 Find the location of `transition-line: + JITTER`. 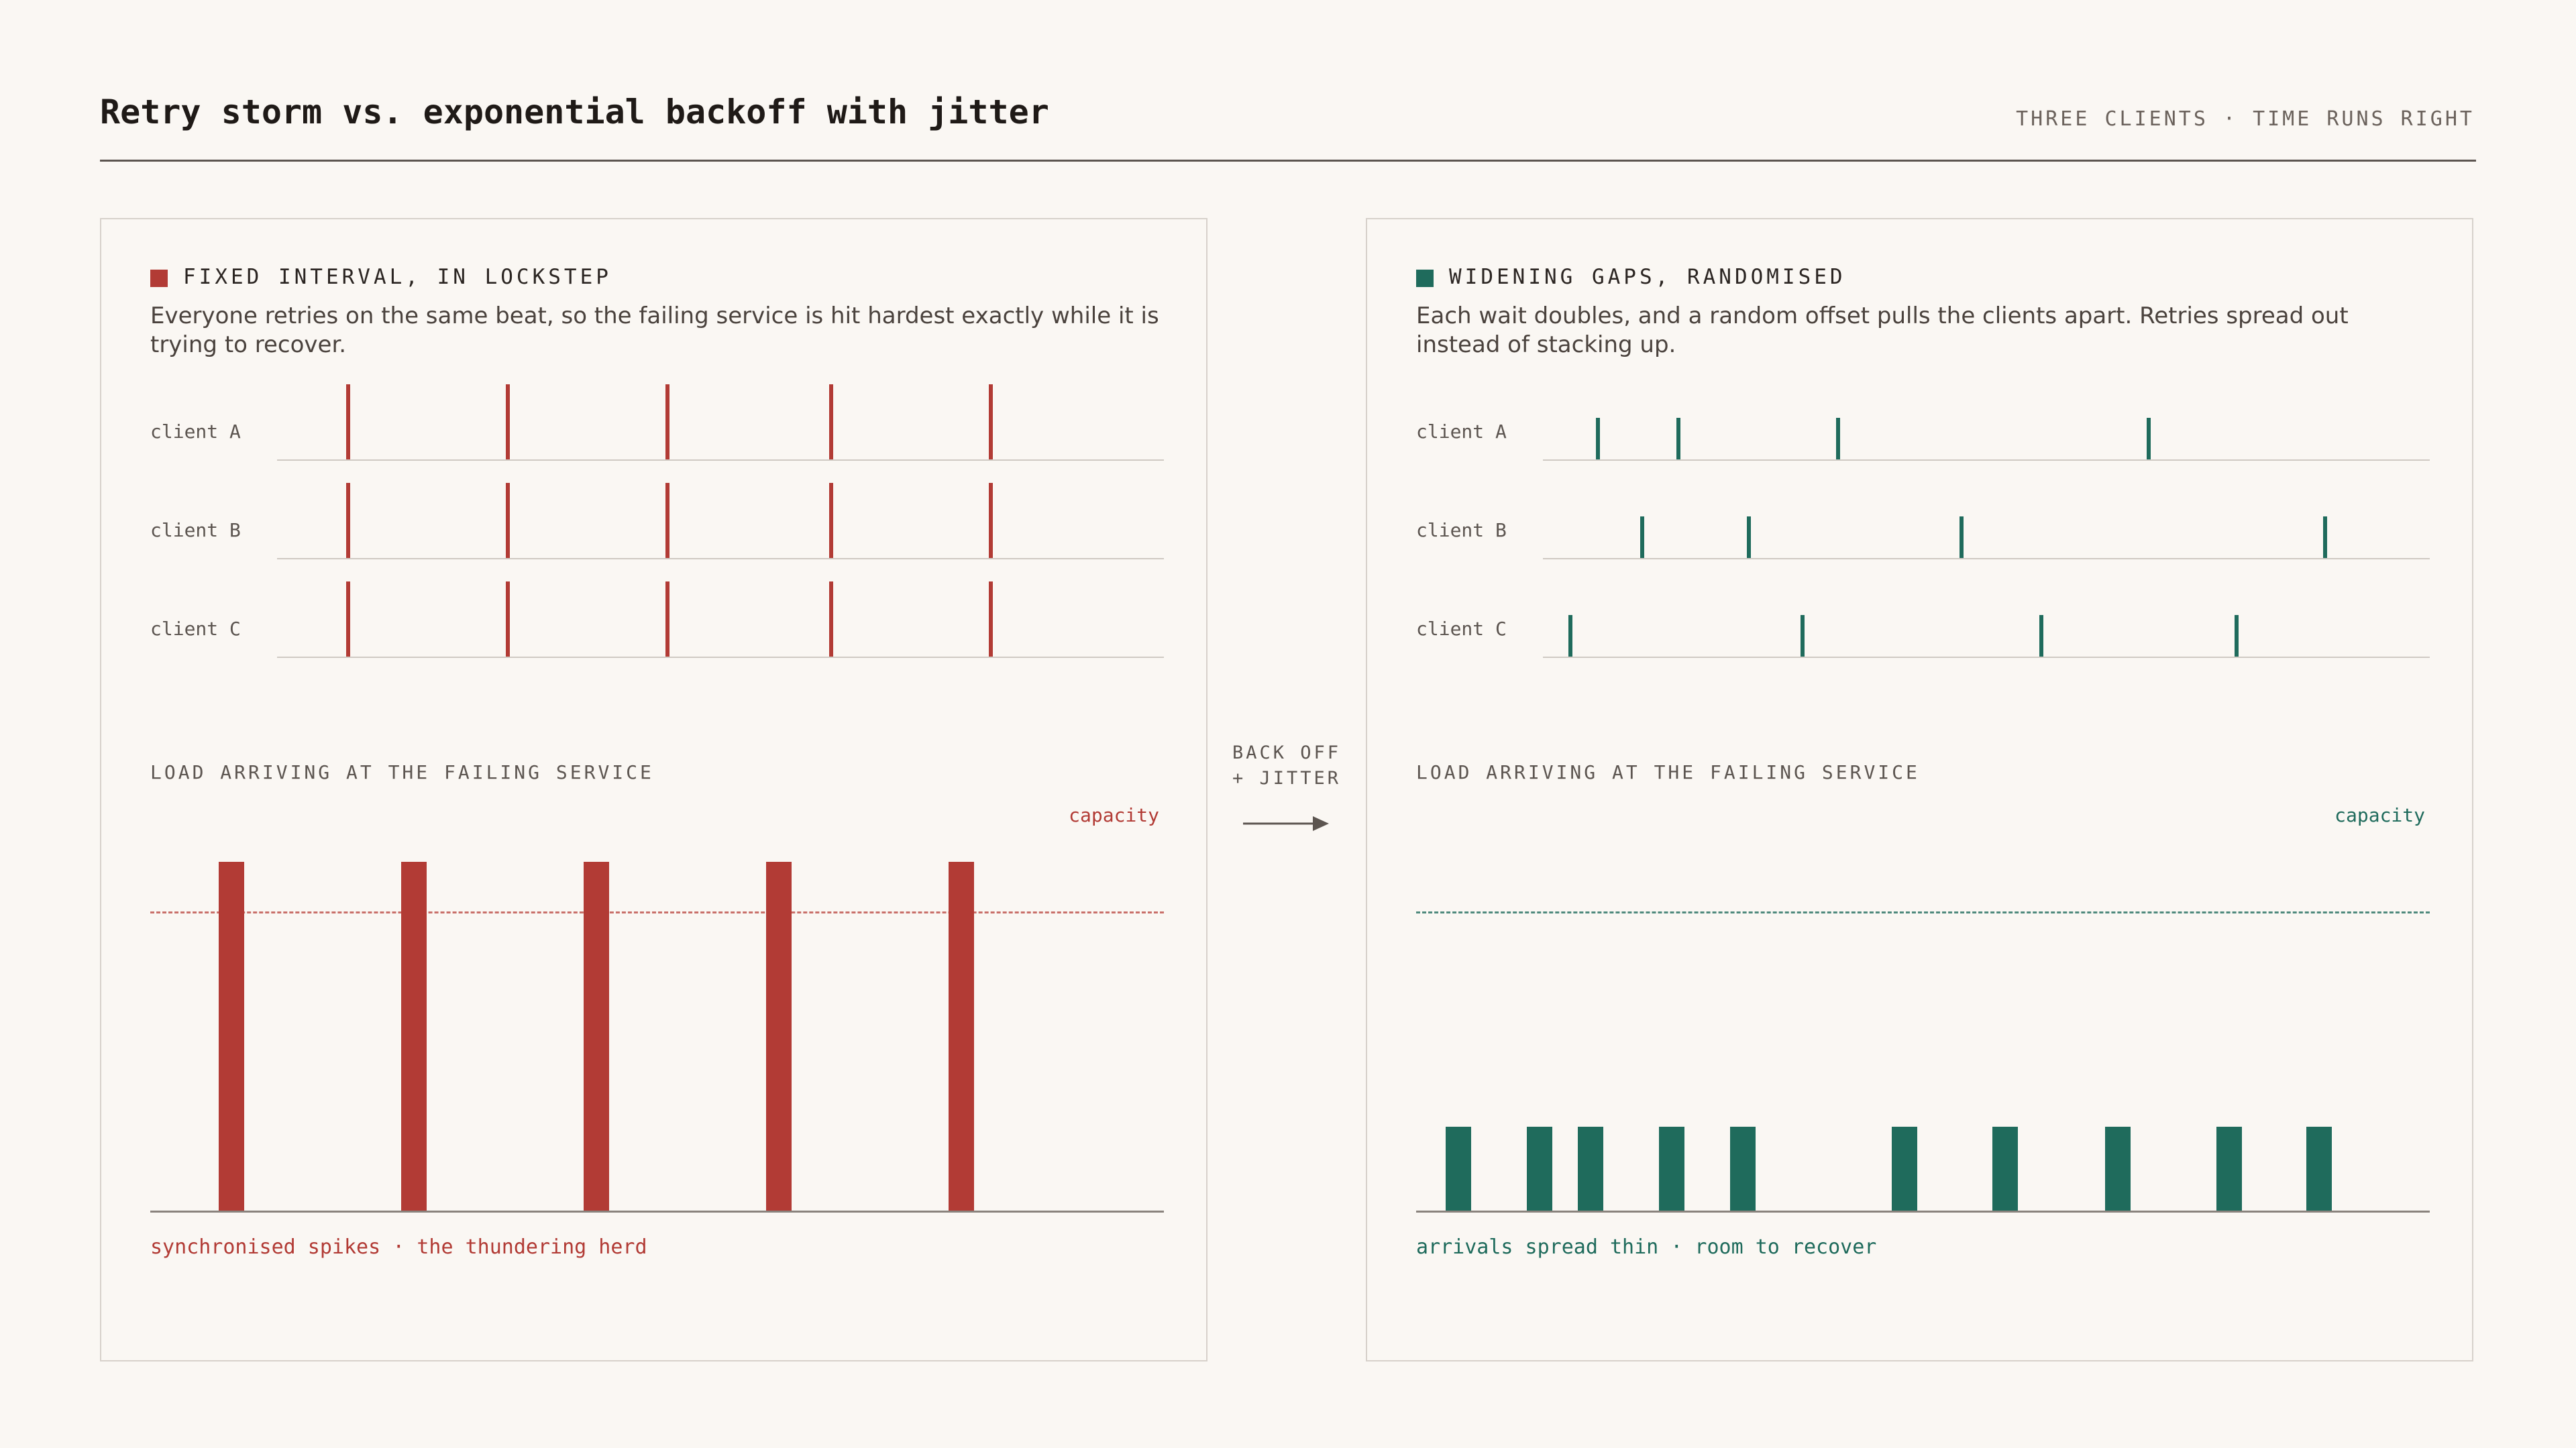

transition-line: + JITTER is located at coordinates (1287, 779).